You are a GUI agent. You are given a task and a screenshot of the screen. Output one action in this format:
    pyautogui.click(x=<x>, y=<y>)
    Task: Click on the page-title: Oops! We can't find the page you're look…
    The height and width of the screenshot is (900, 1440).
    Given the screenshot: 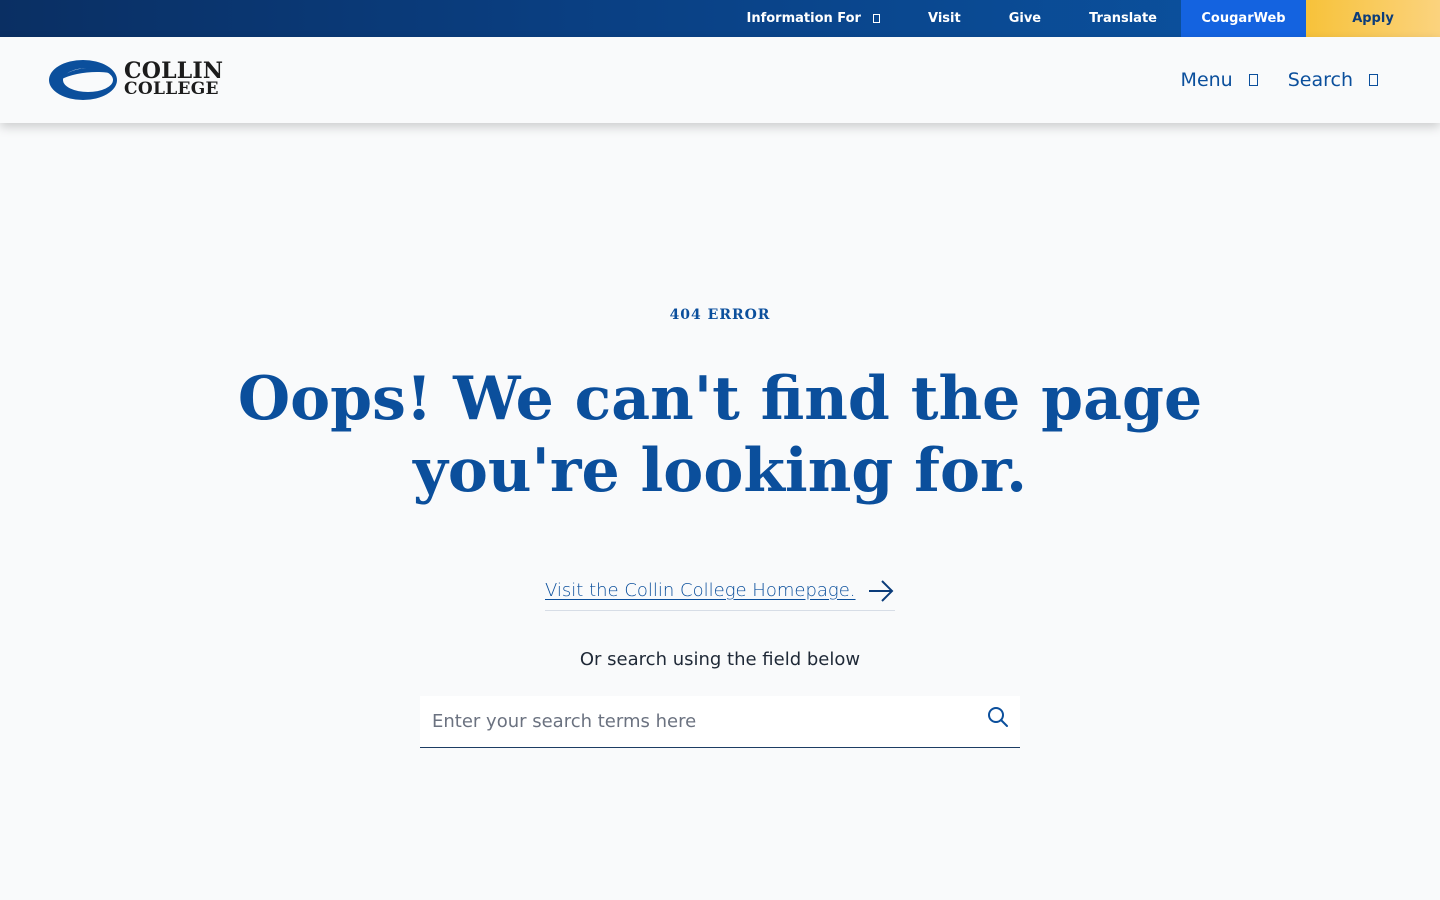 What is the action you would take?
    pyautogui.click(x=720, y=435)
    